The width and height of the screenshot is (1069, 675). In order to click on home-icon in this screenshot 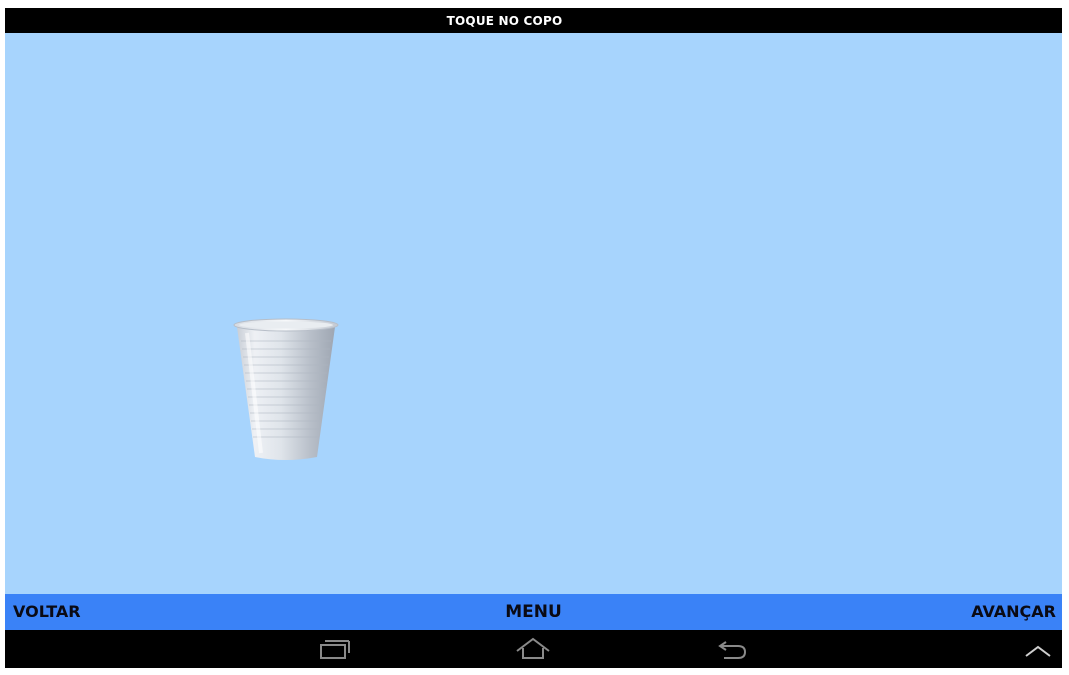, I will do `click(533, 649)`.